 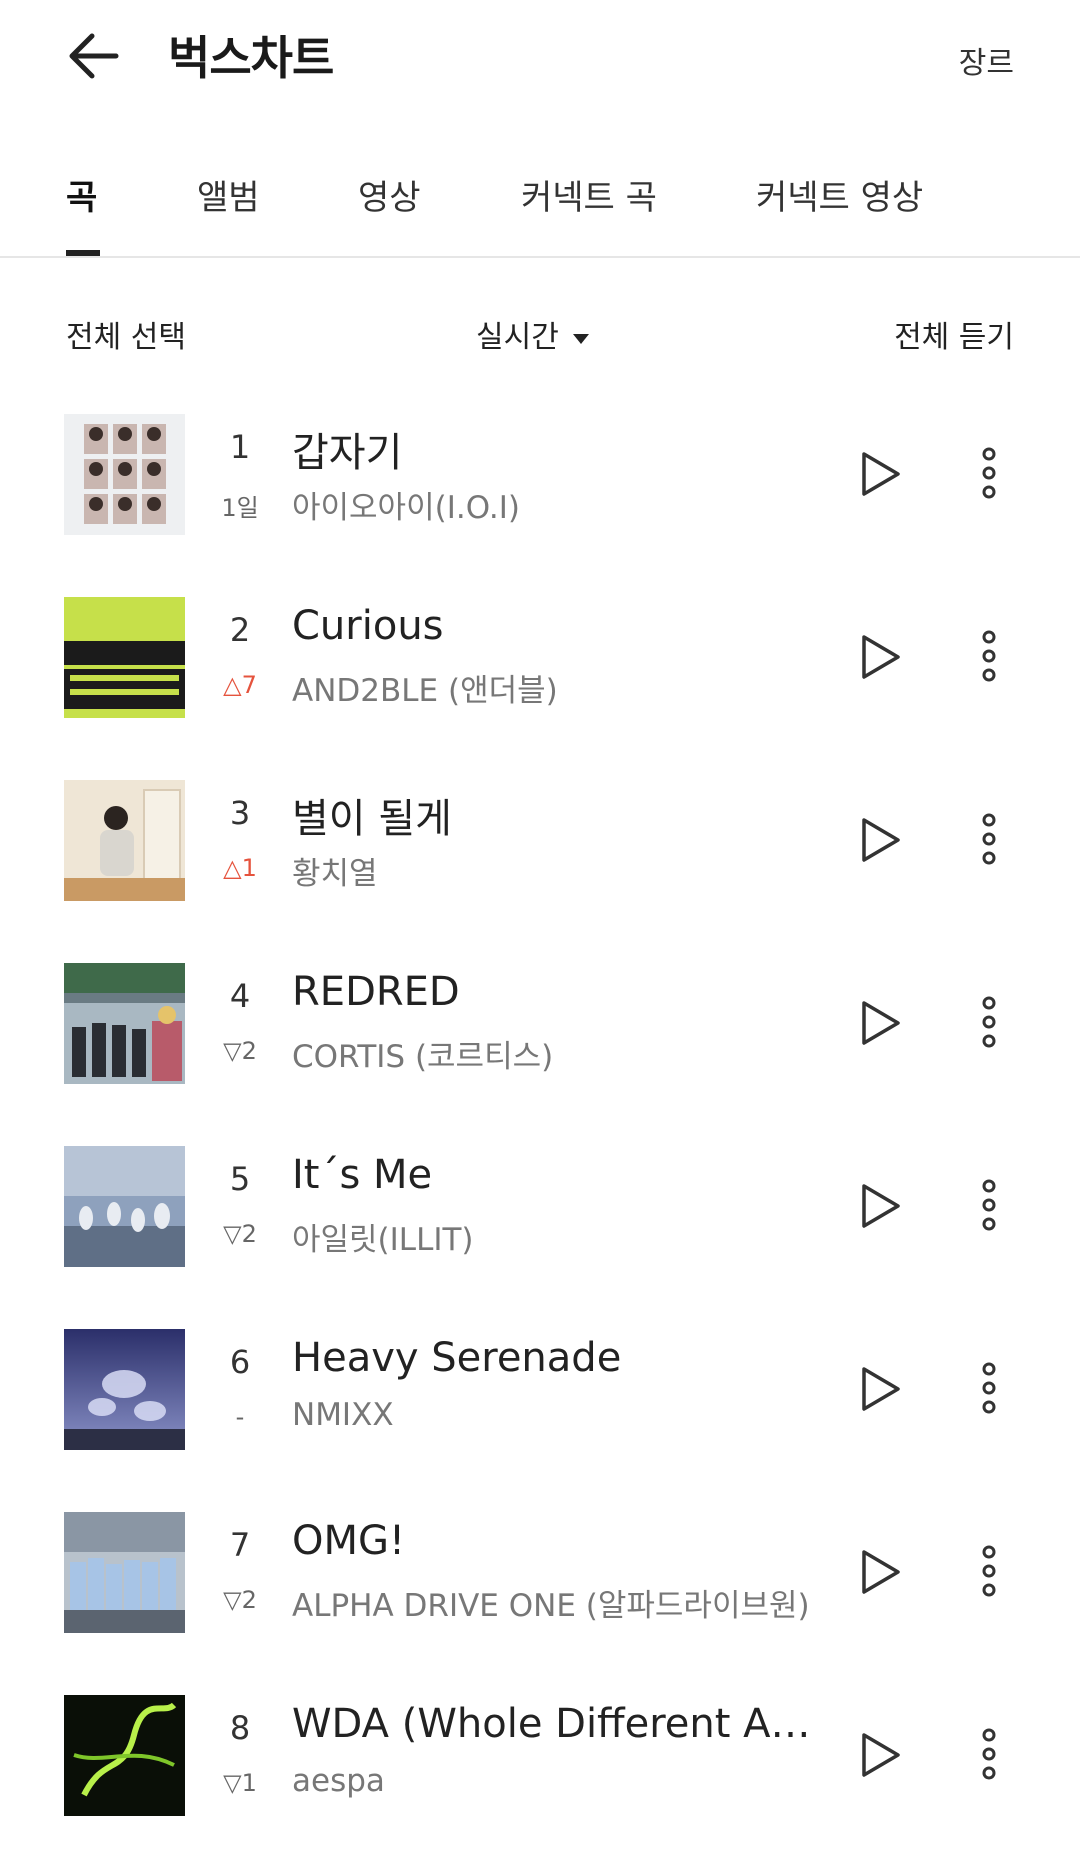 I want to click on caret-down-icon, so click(x=580, y=338).